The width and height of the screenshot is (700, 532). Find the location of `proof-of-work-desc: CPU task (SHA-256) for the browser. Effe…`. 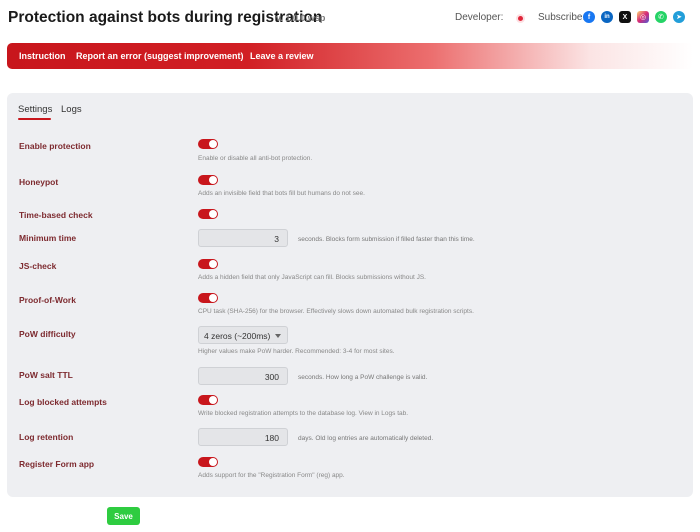

proof-of-work-desc: CPU task (SHA-256) for the browser. Effe… is located at coordinates (336, 311).